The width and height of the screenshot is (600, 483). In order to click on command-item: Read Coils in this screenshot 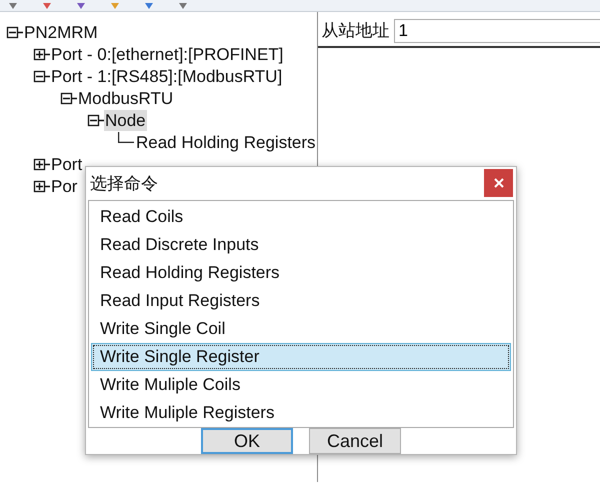, I will do `click(301, 216)`.